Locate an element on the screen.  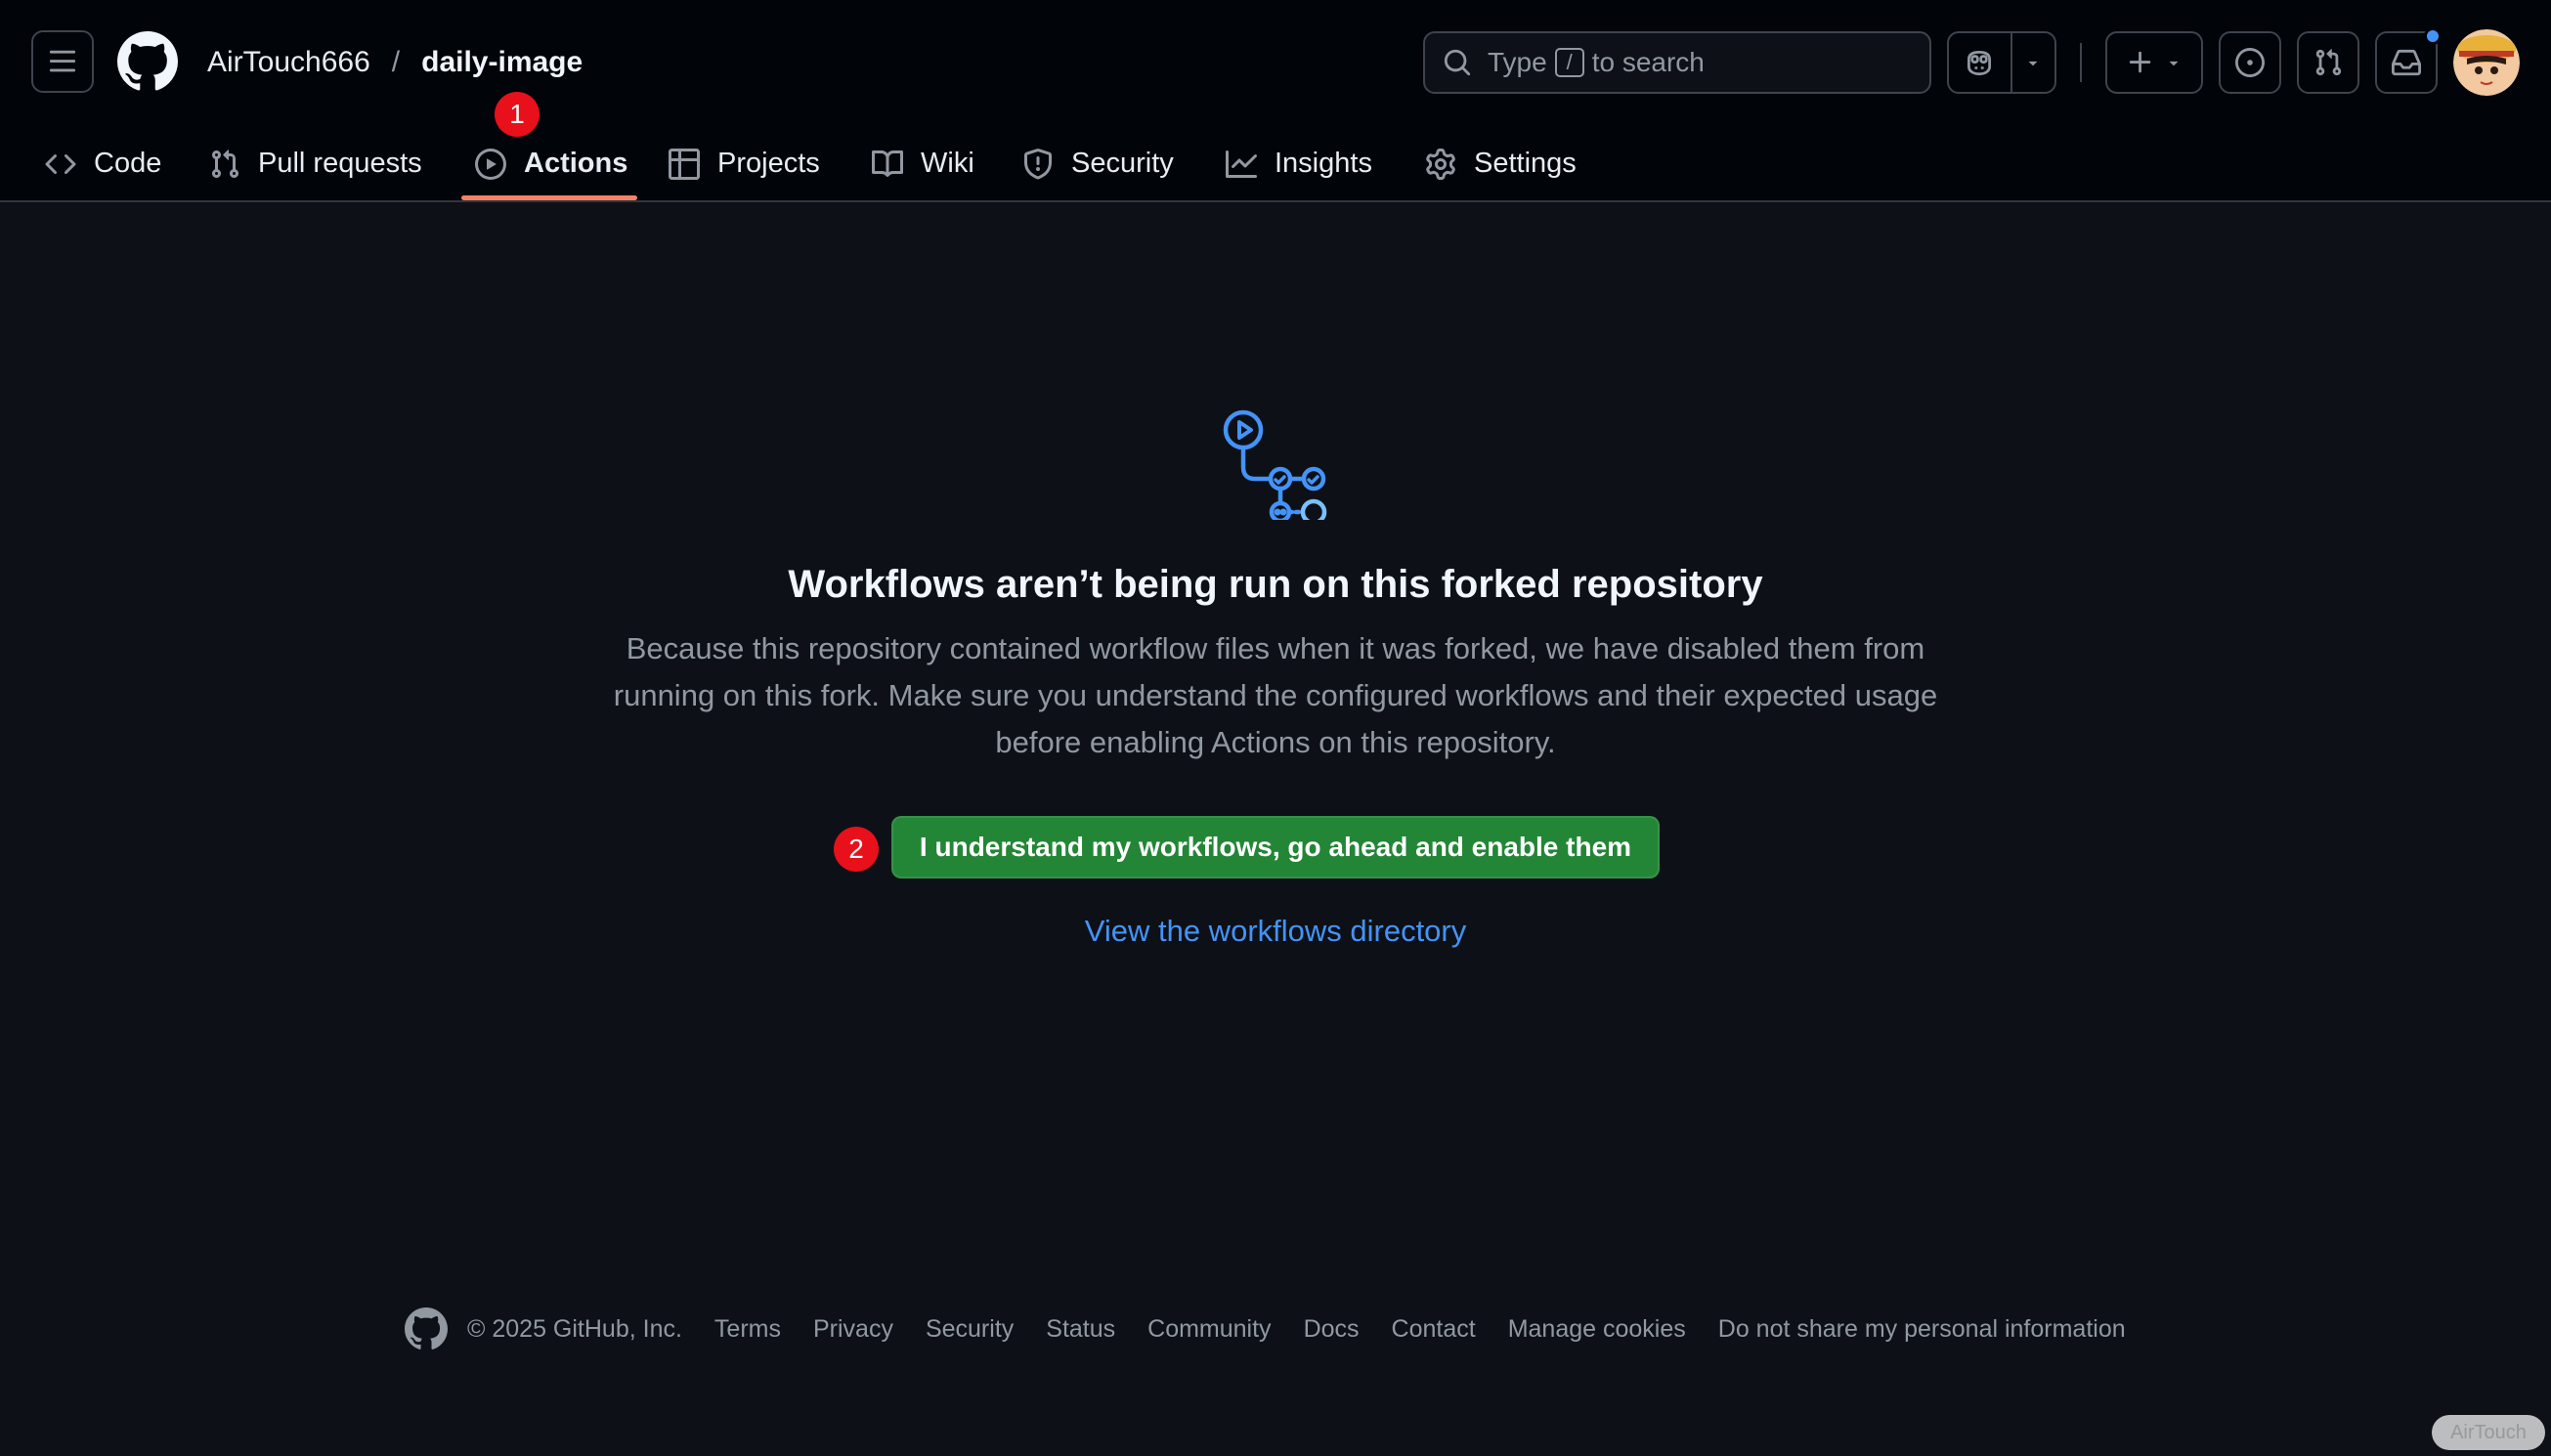
breadcrumb: AirTouch666 / daily-image is located at coordinates (395, 62).